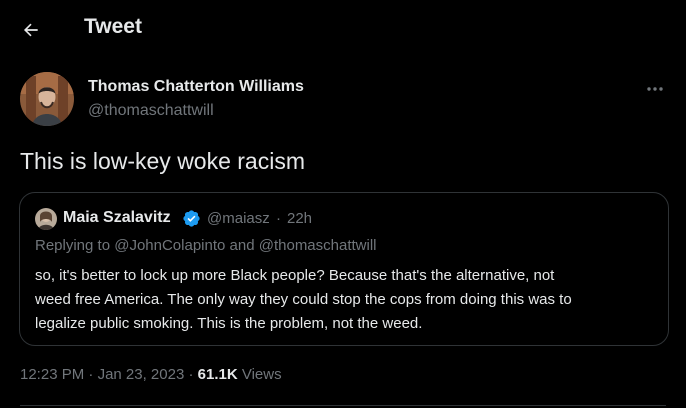 The image size is (686, 408). Describe the element at coordinates (73, 245) in the screenshot. I see `replying-prefix: Replying to` at that location.